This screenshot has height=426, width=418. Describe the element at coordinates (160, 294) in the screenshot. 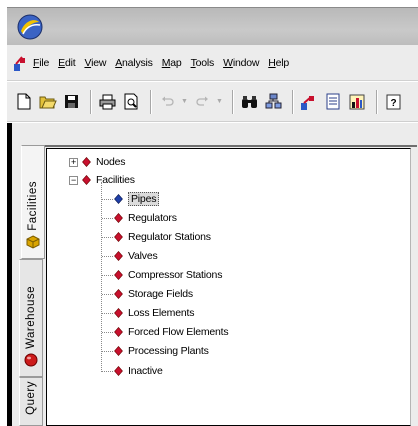

I see `tree-node-label: Storage Fields` at that location.